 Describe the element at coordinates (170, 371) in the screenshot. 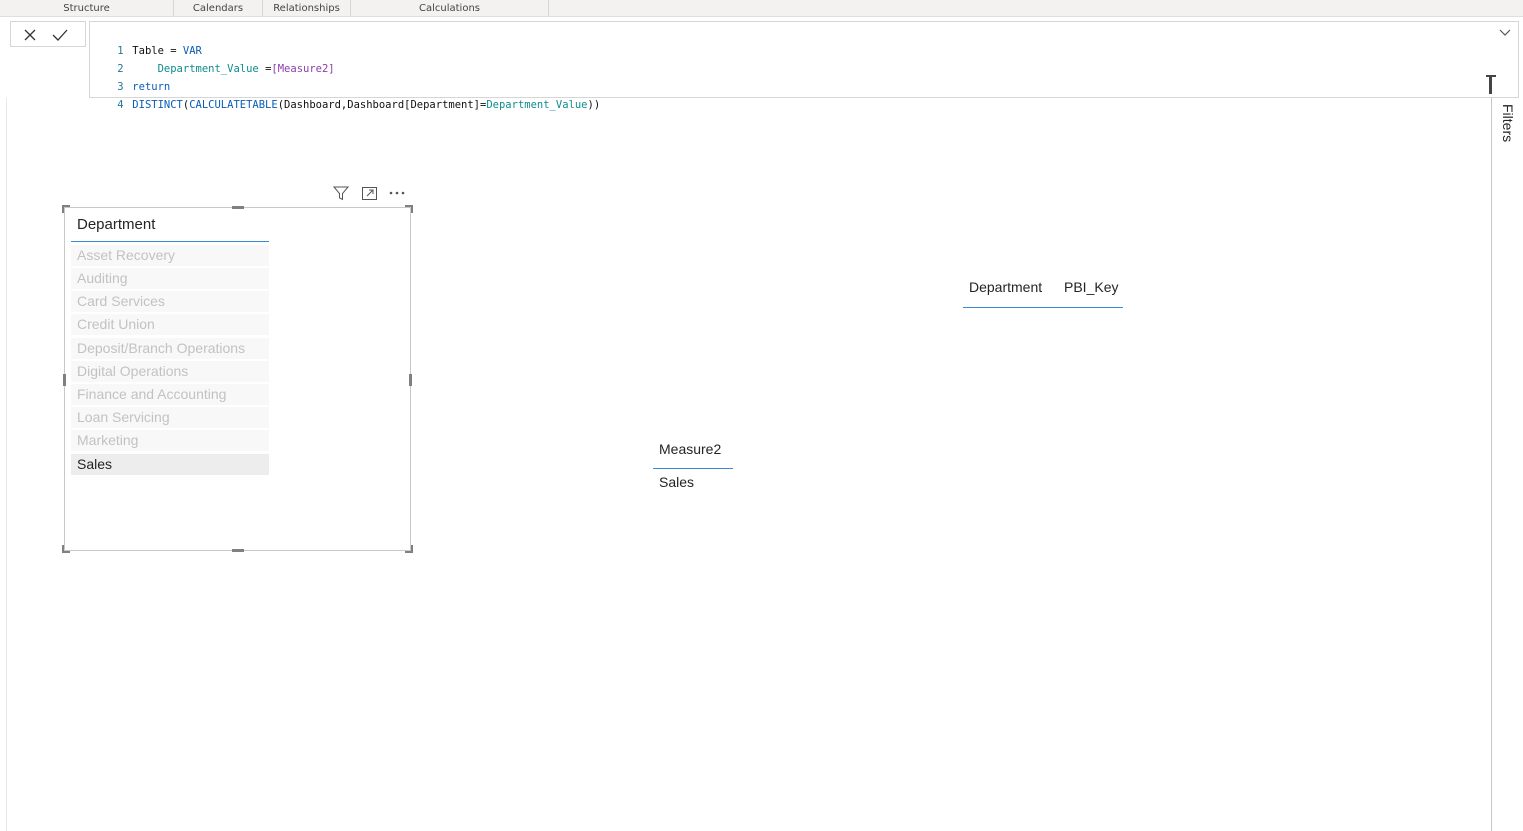

I see `slicer-item: Digital Operations` at that location.